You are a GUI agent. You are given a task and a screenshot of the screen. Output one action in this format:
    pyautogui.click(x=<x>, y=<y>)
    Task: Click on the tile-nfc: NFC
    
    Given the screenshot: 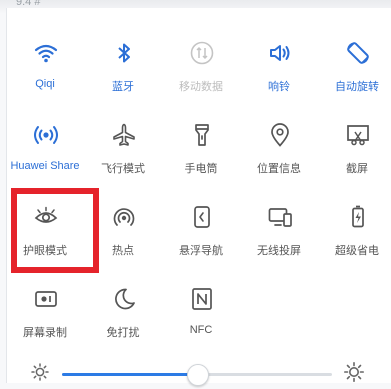 What is the action you would take?
    pyautogui.click(x=201, y=306)
    